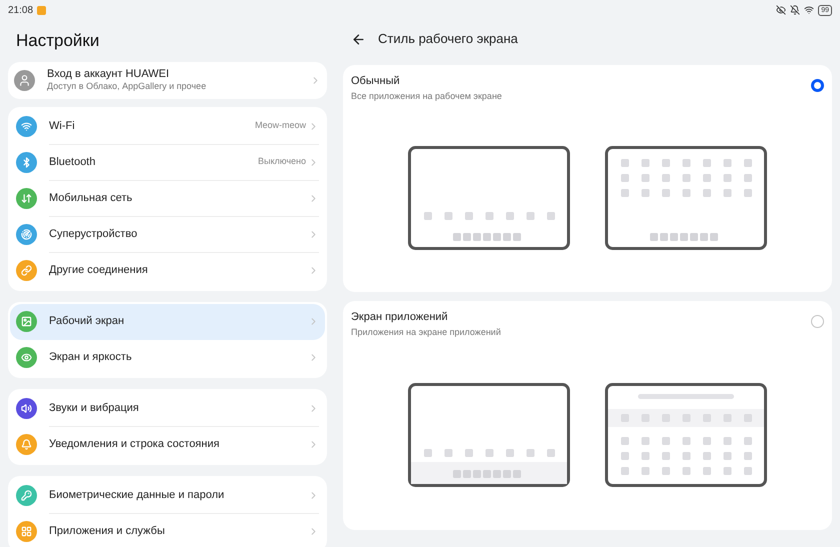  Describe the element at coordinates (809, 10) in the screenshot. I see `wifi-icon` at that location.